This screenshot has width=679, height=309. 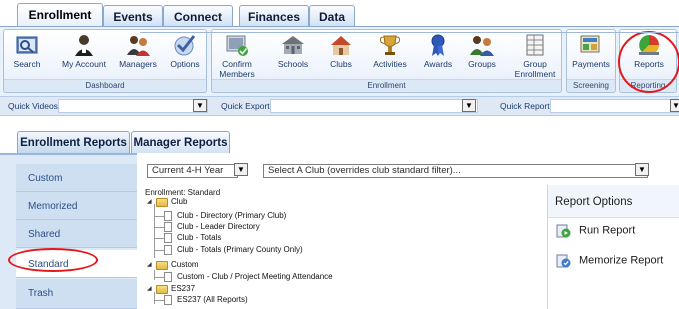 What do you see at coordinates (374, 106) in the screenshot?
I see `quick-exports-select` at bounding box center [374, 106].